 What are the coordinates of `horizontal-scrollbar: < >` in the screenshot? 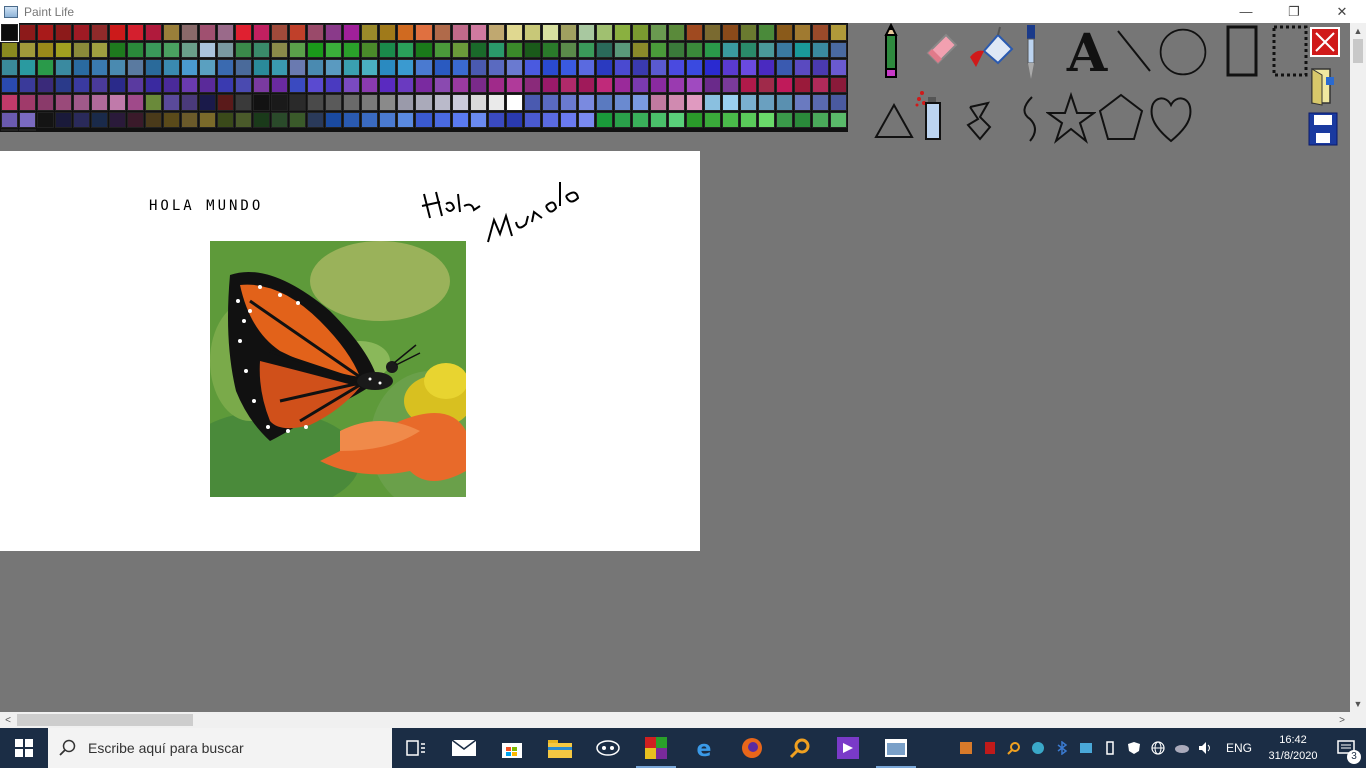 It's located at (675, 720).